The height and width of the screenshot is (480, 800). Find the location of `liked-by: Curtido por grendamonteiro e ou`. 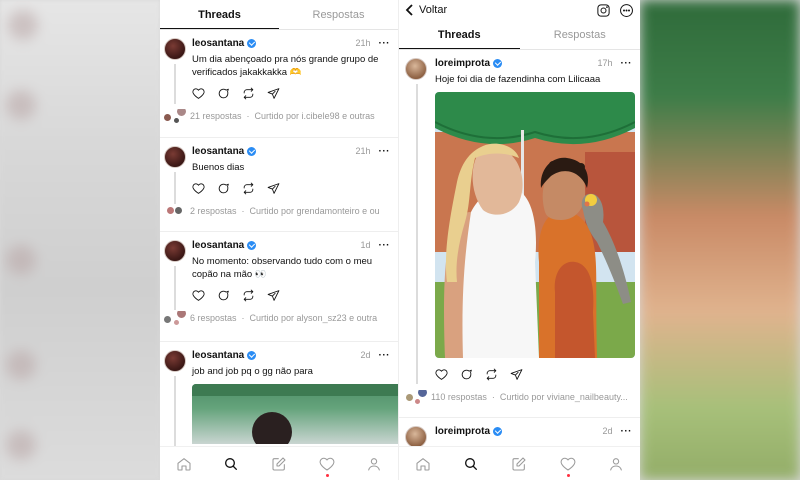

liked-by: Curtido por grendamonteiro e ou is located at coordinates (315, 211).